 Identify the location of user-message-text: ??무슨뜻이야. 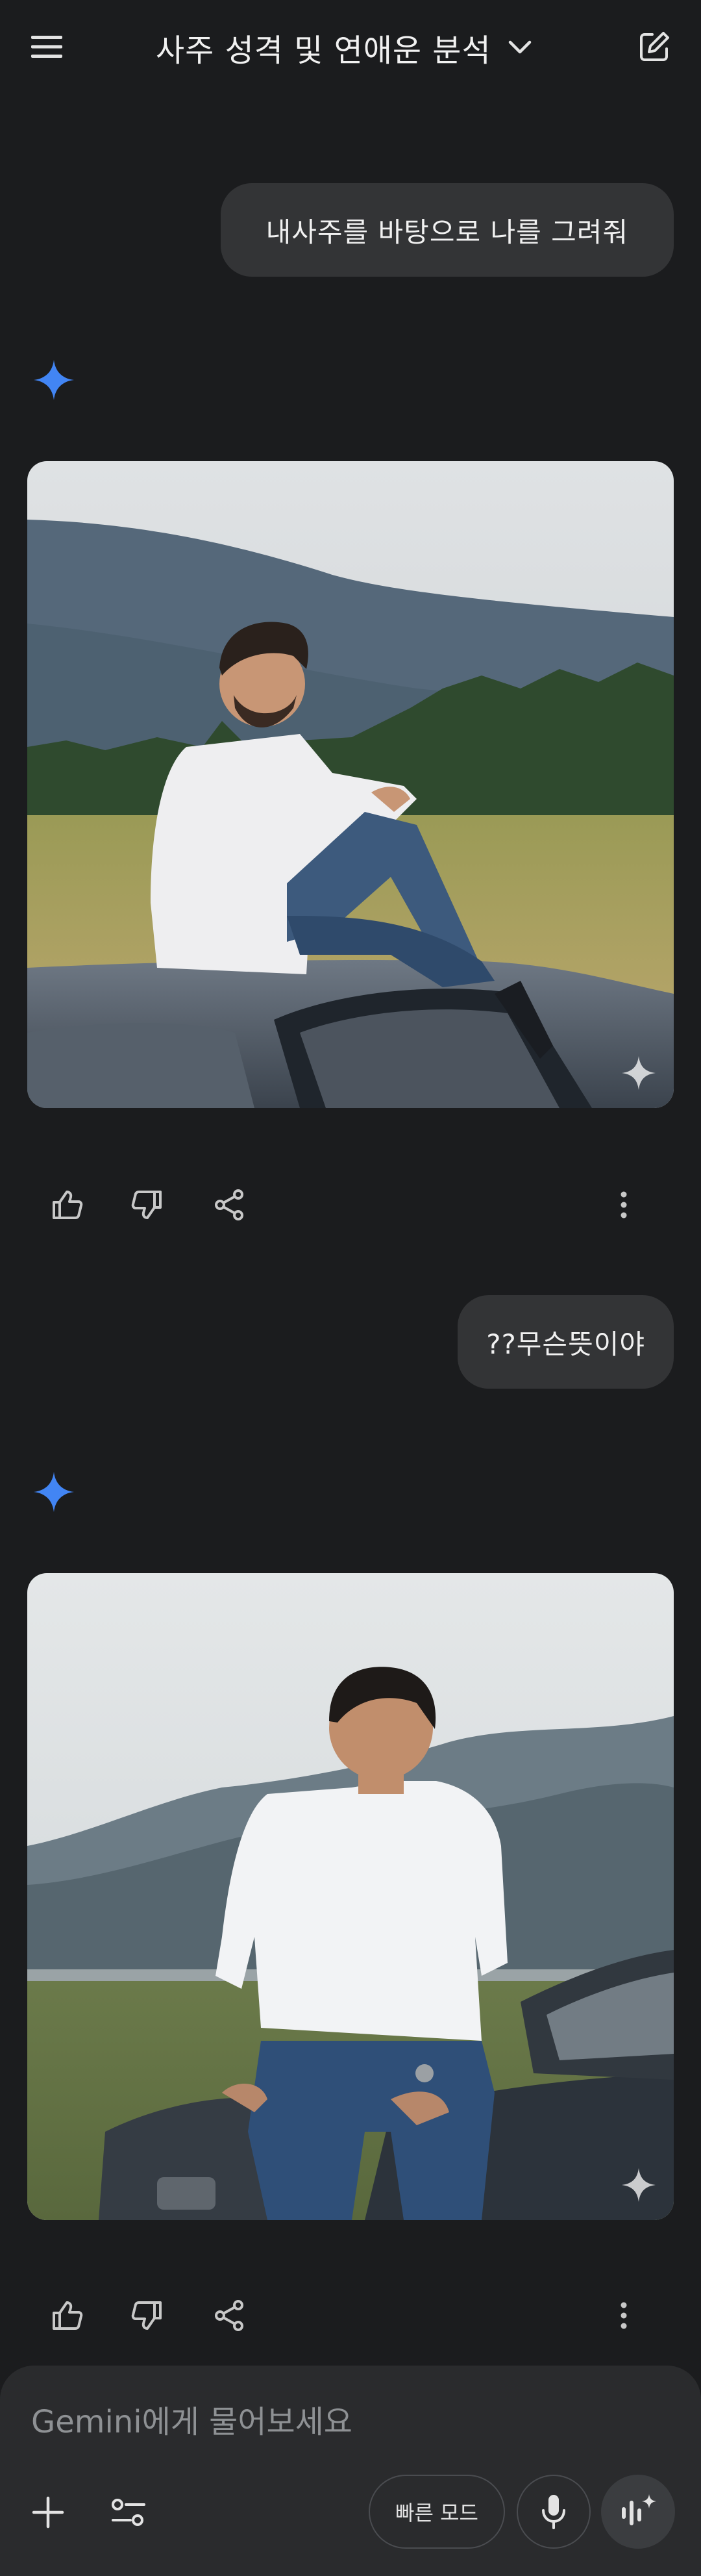
(565, 1344).